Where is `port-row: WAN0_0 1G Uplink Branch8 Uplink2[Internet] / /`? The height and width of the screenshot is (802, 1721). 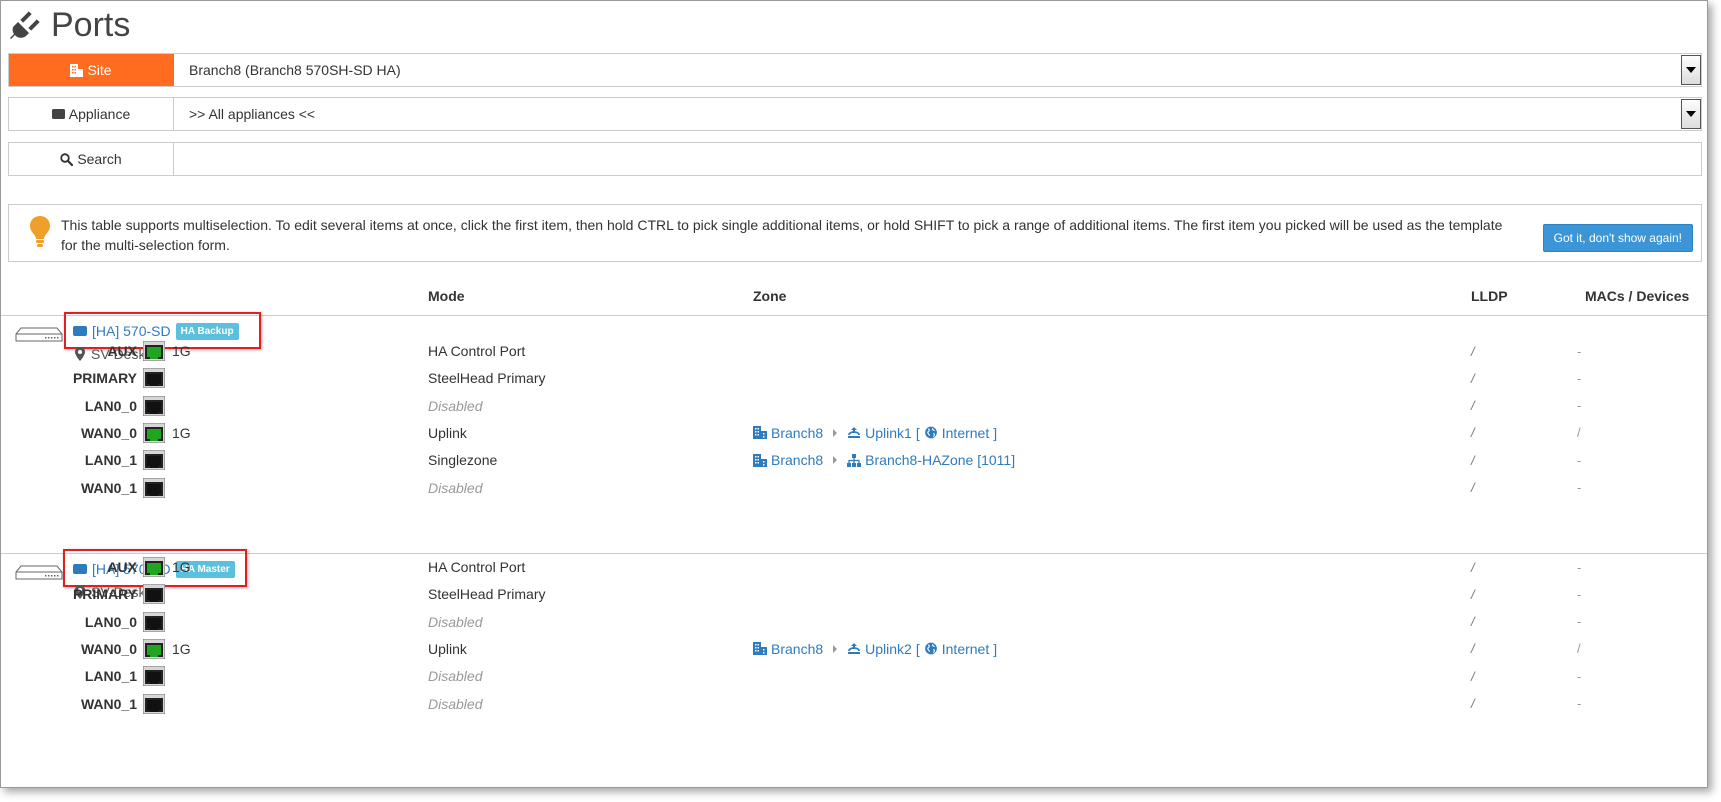 port-row: WAN0_0 1G Uplink Branch8 Uplink2[Internet] / / is located at coordinates (854, 649).